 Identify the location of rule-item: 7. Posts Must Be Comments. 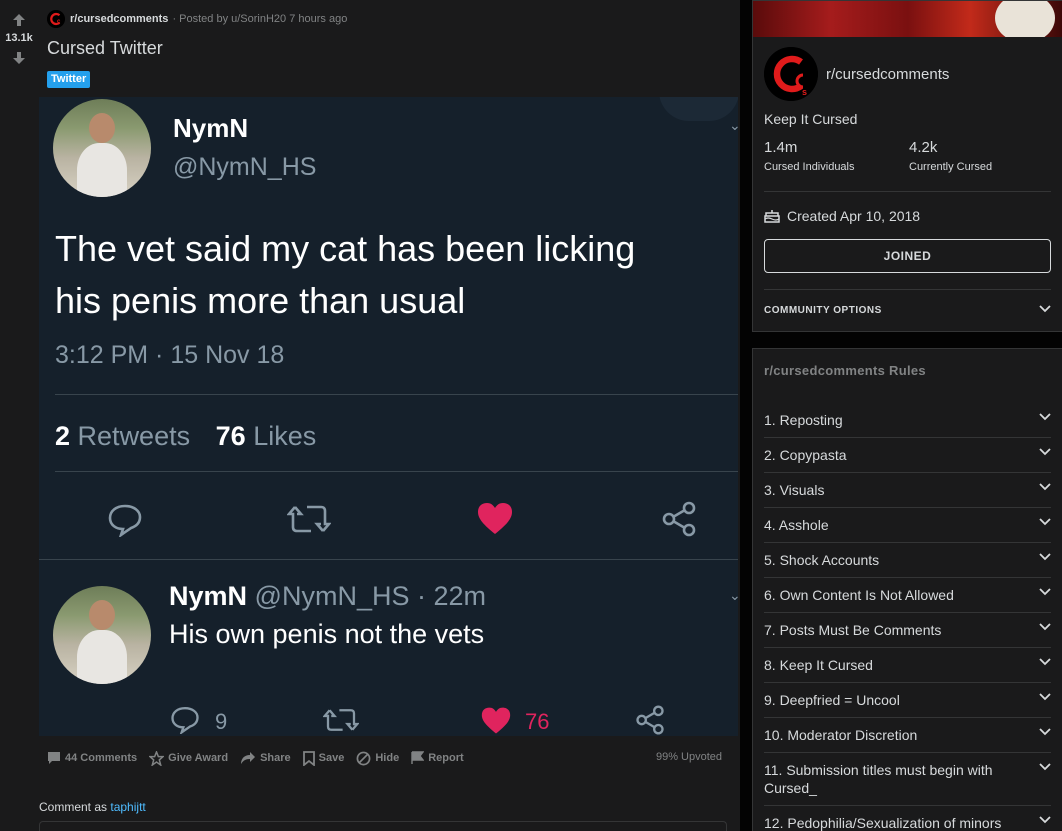
(907, 634).